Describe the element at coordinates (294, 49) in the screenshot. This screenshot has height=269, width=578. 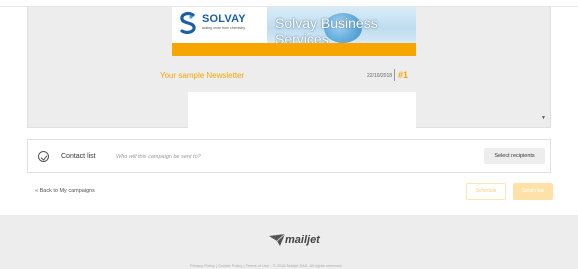
I see `banner-accent-bar` at that location.